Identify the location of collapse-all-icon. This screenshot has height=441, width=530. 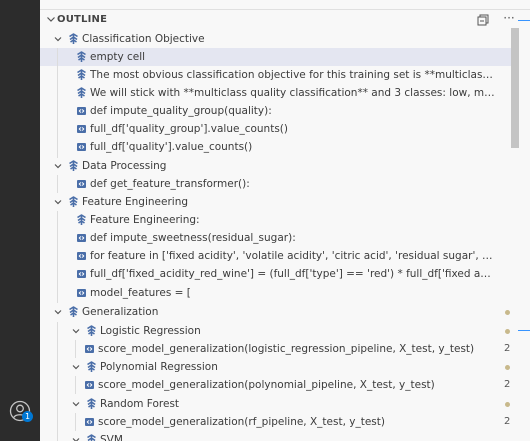
(483, 20).